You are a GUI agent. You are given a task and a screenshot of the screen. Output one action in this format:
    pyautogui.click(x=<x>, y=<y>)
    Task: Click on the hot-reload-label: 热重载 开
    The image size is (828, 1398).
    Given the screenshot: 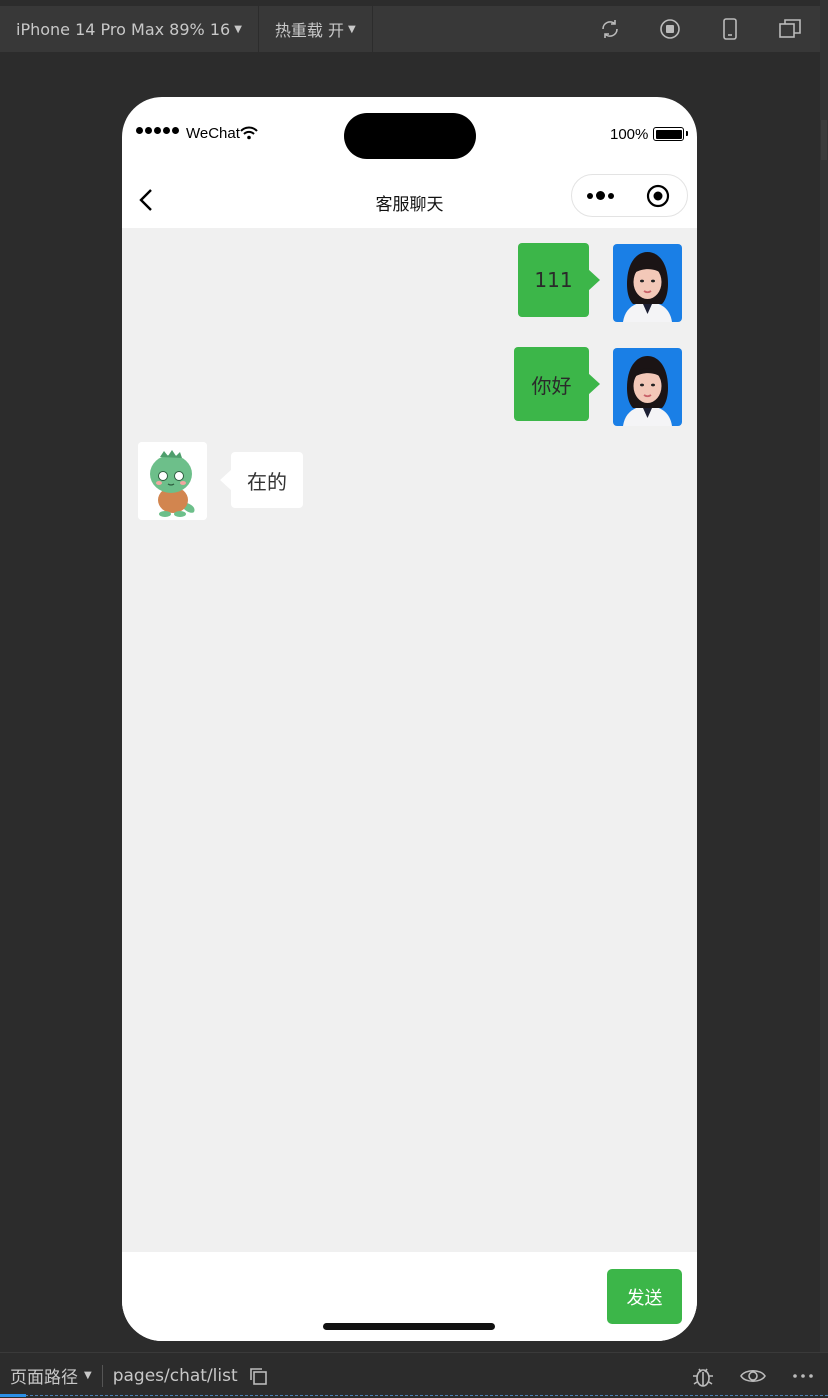 What is the action you would take?
    pyautogui.click(x=309, y=30)
    